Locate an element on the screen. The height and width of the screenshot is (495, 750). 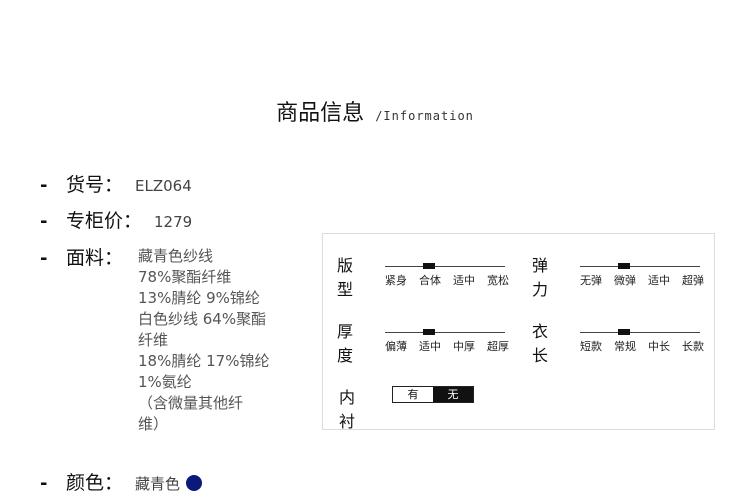
lining-toggle: 有 无 is located at coordinates (433, 394).